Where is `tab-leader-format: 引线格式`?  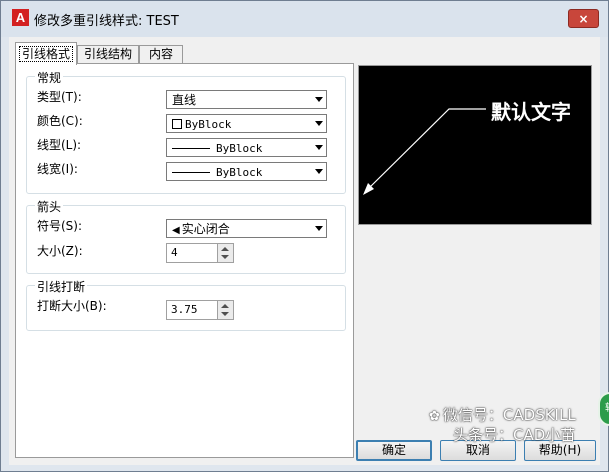 tab-leader-format: 引线格式 is located at coordinates (46, 53).